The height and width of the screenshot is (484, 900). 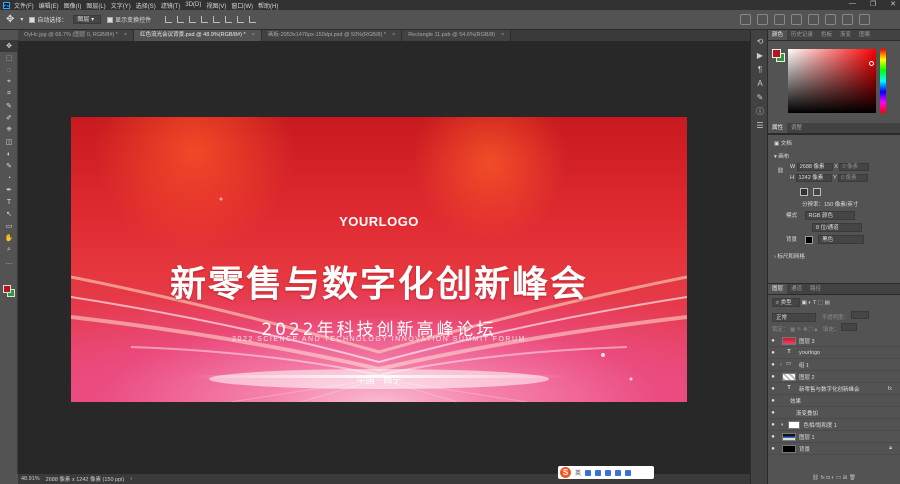 I want to click on distribute-icon, so click(x=241, y=19).